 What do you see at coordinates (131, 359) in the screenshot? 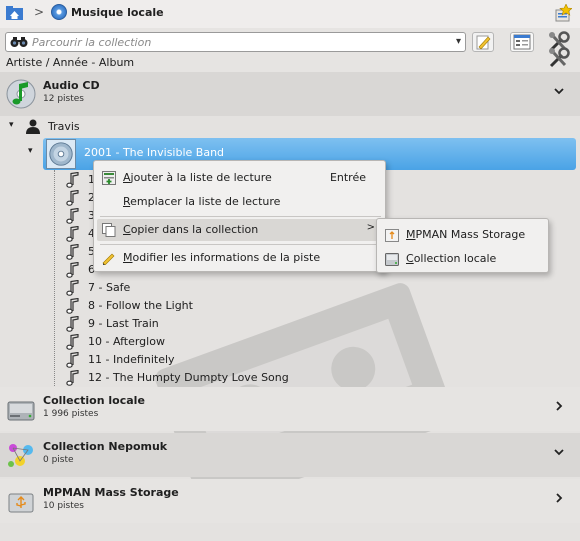
I see `track-title: 11 - Indefinitely` at bounding box center [131, 359].